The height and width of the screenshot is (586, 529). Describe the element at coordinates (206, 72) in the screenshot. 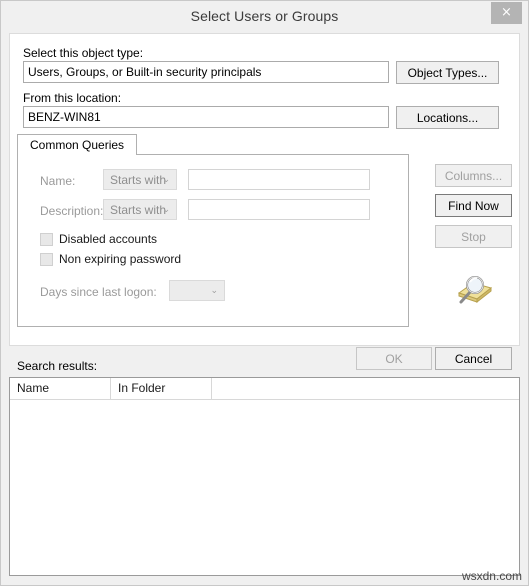

I see `object-type-input` at that location.